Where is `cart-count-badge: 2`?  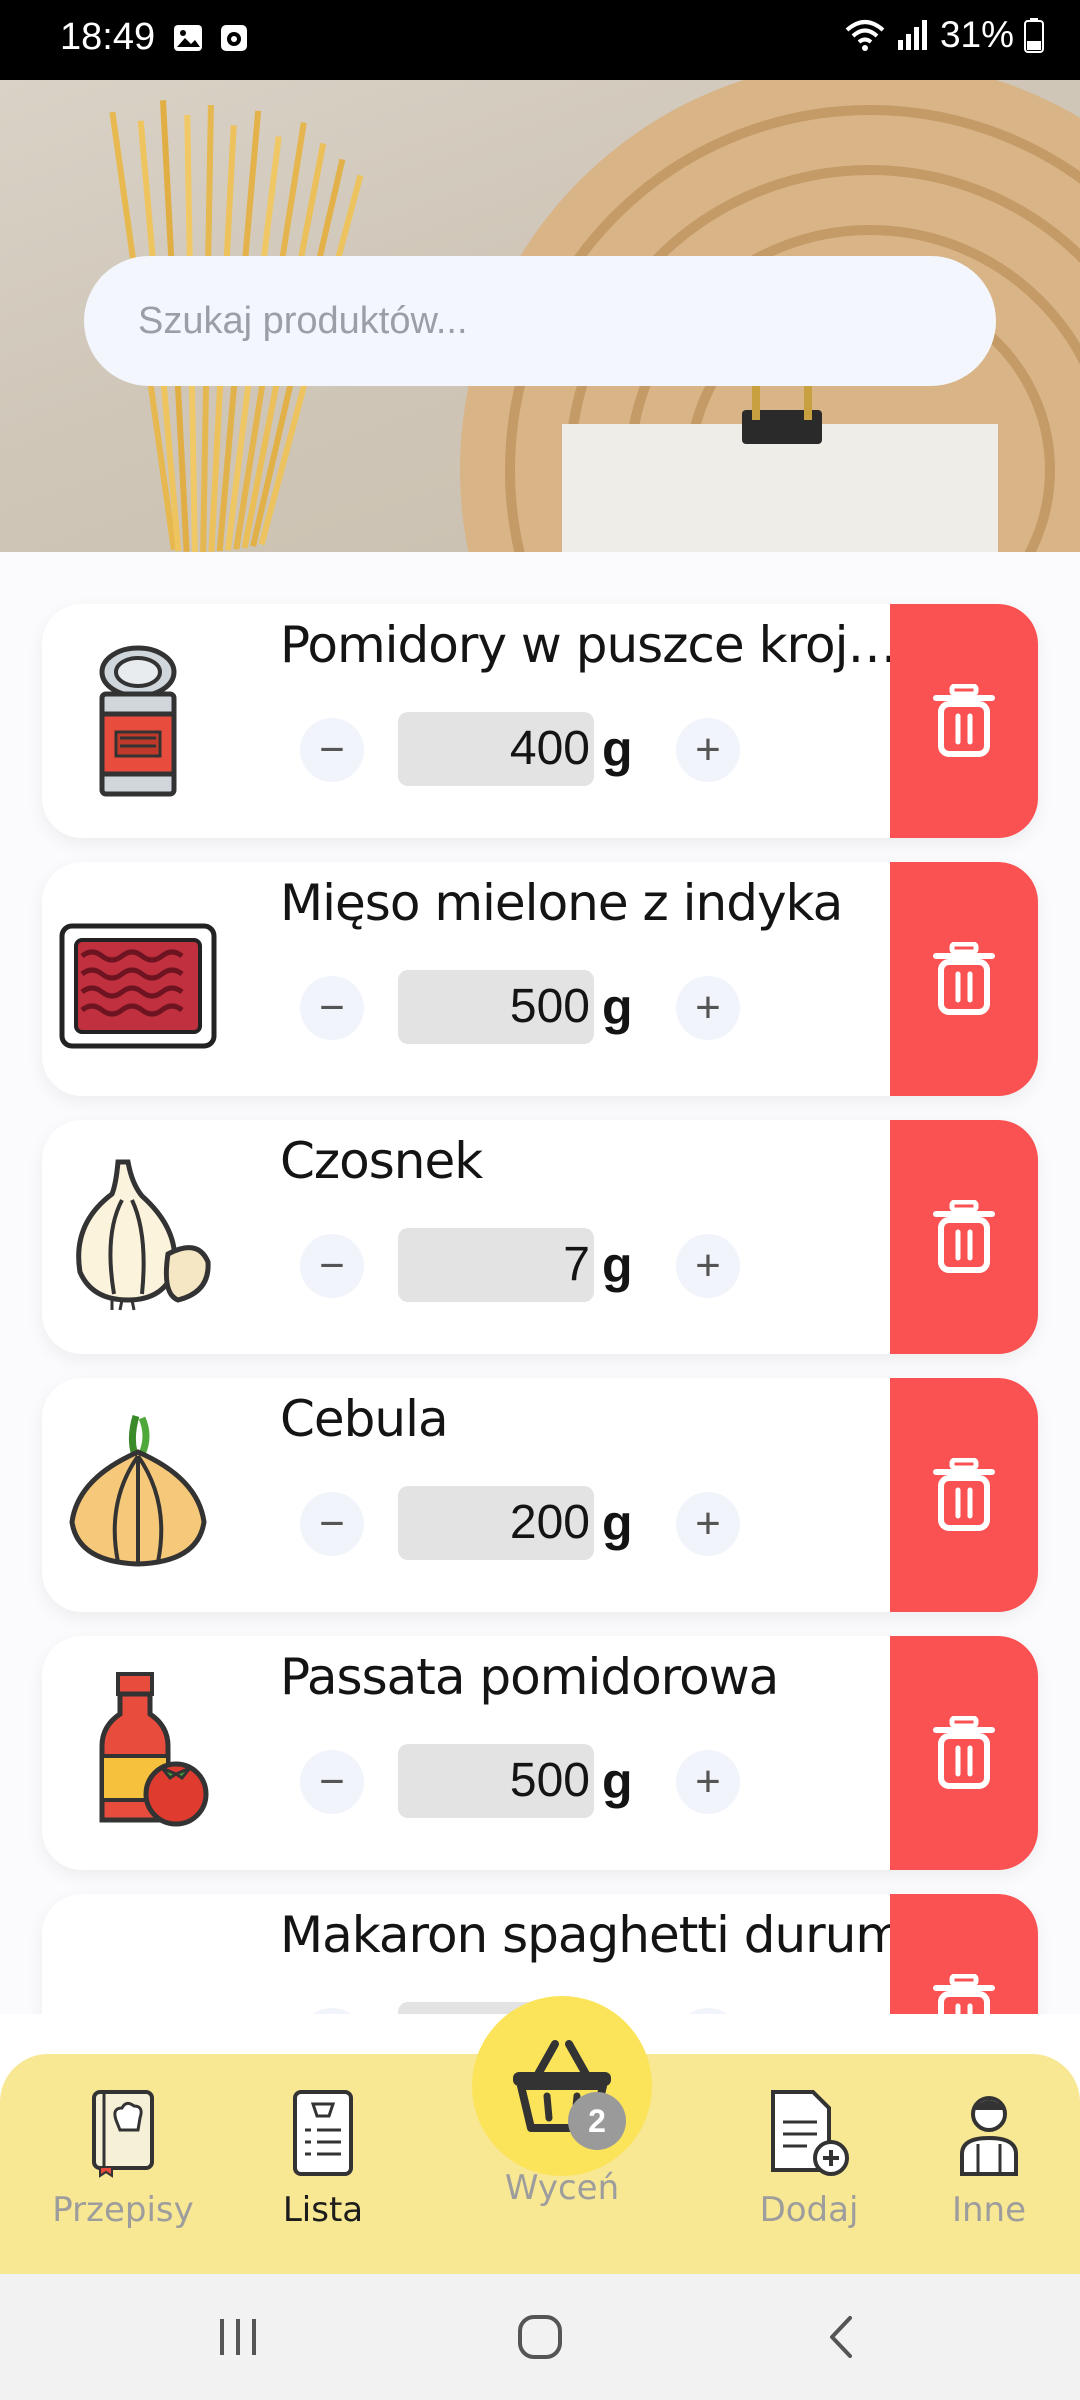
cart-count-badge: 2 is located at coordinates (597, 2121).